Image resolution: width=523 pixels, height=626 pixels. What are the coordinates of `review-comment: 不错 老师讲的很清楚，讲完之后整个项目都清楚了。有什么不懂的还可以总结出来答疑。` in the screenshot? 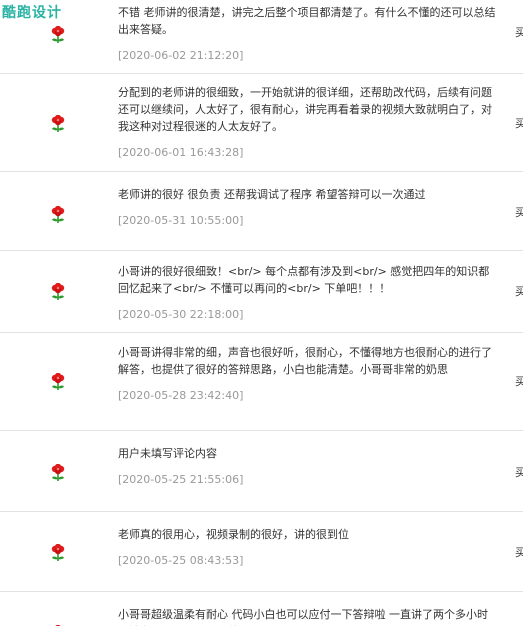 It's located at (307, 21).